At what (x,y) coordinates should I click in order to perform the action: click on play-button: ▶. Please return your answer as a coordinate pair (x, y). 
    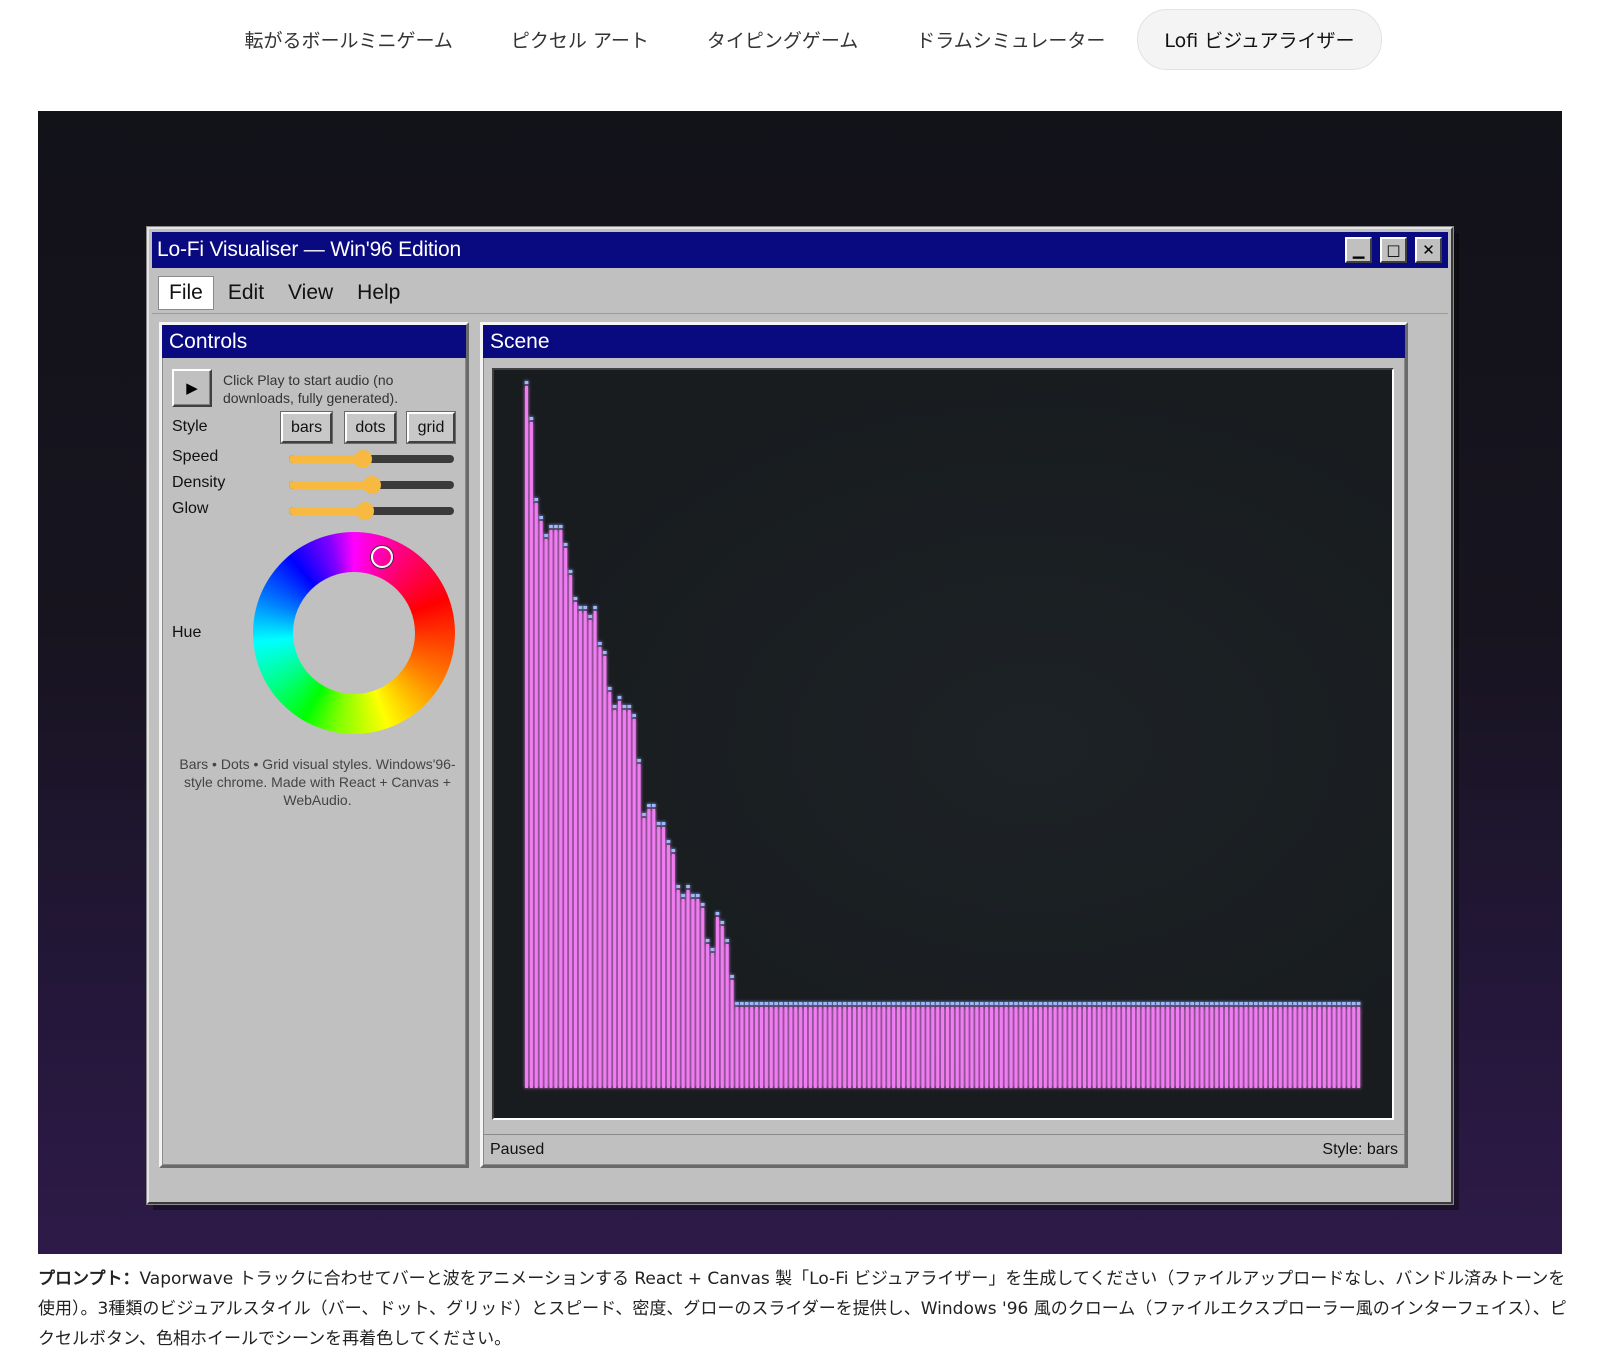
    Looking at the image, I should click on (192, 388).